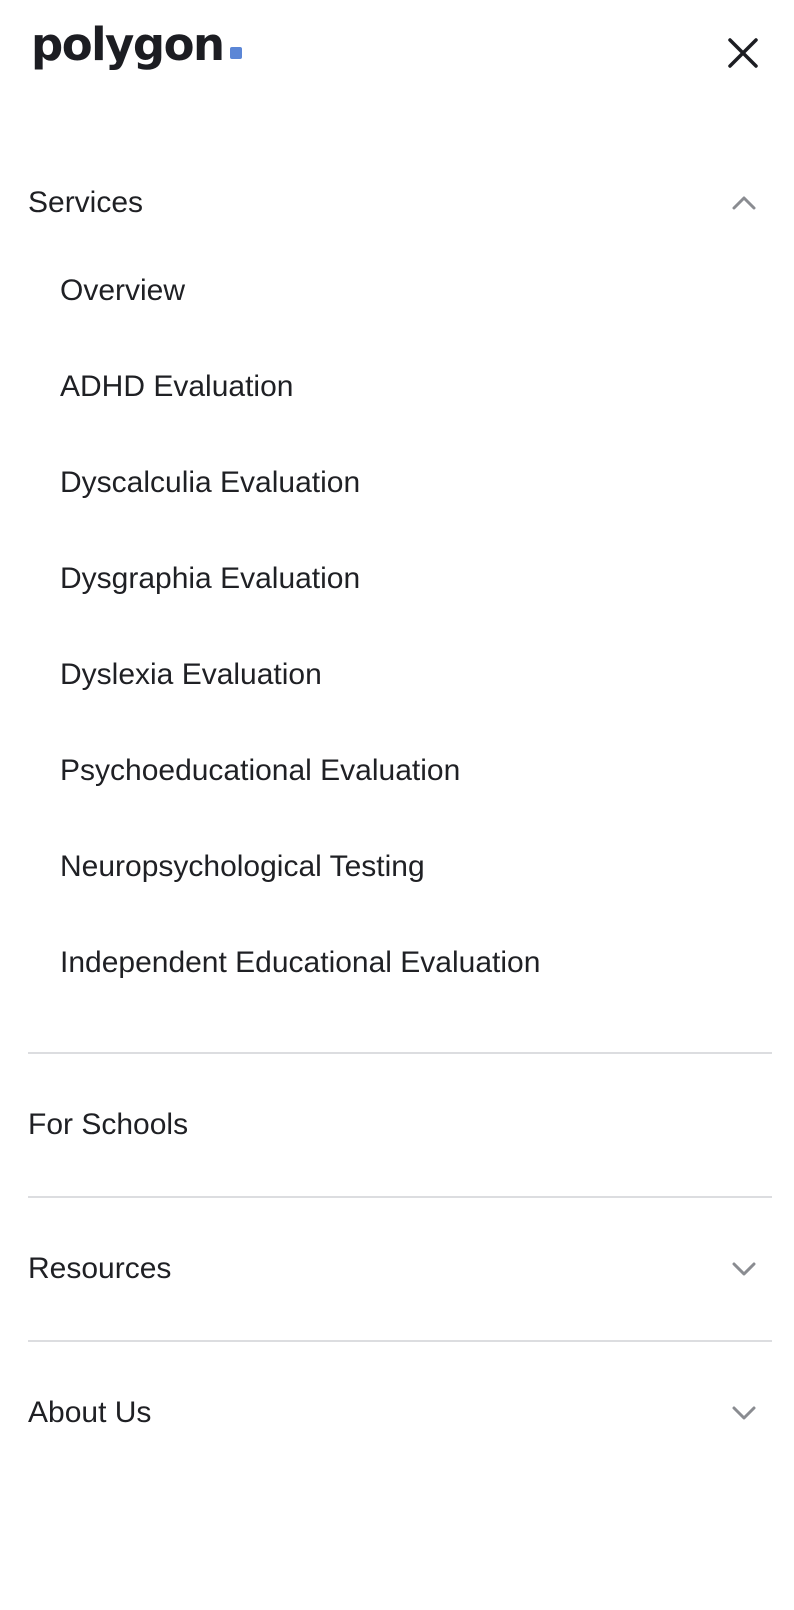 The image size is (794, 1610). Describe the element at coordinates (416, 963) in the screenshot. I see `submenu-item-independent-educational-evaluation: Independent Educational Evaluation` at that location.